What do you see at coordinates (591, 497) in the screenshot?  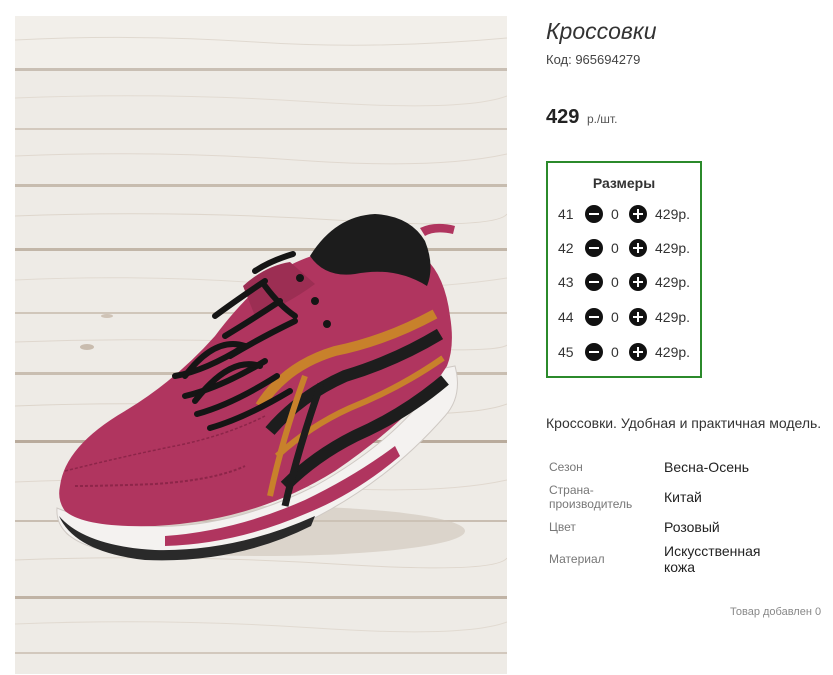 I see `property-label: Страна-производитель` at bounding box center [591, 497].